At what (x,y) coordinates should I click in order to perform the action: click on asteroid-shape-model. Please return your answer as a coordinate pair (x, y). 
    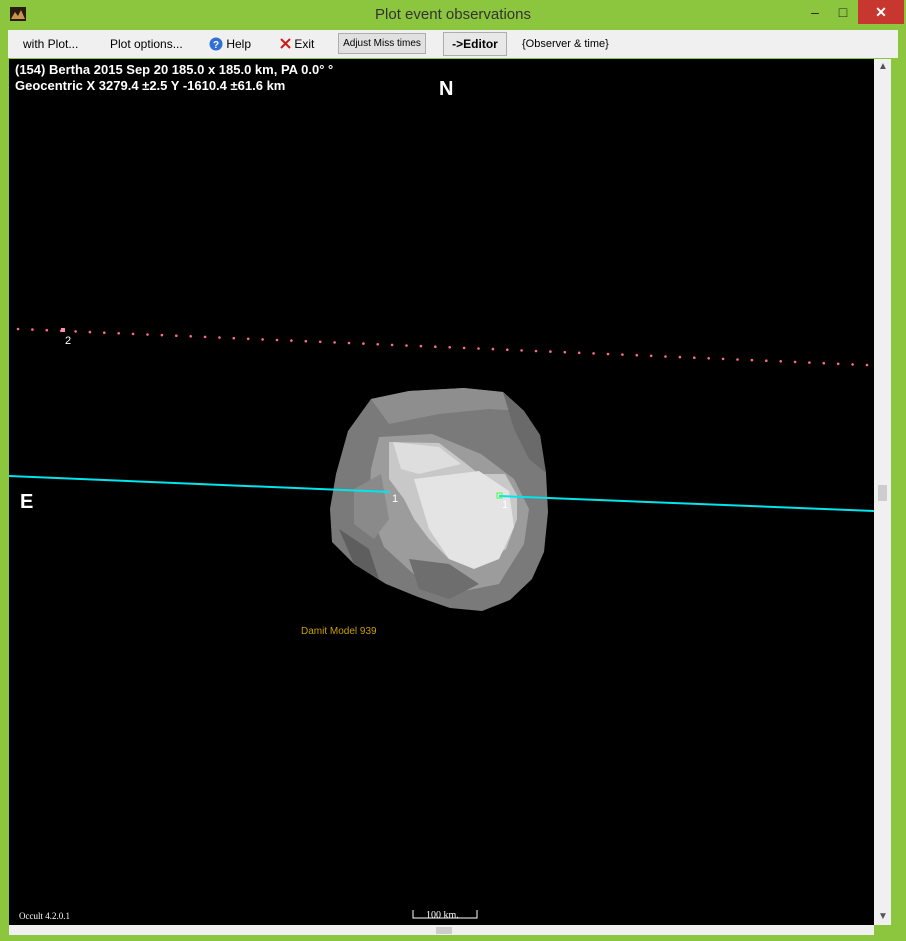
    Looking at the image, I should click on (439, 499).